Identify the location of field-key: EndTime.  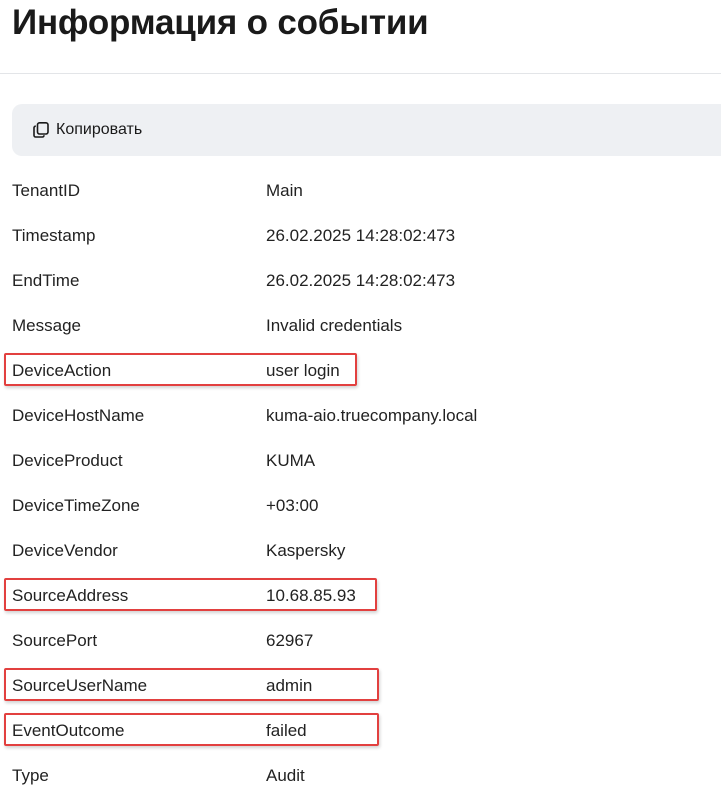
(46, 280).